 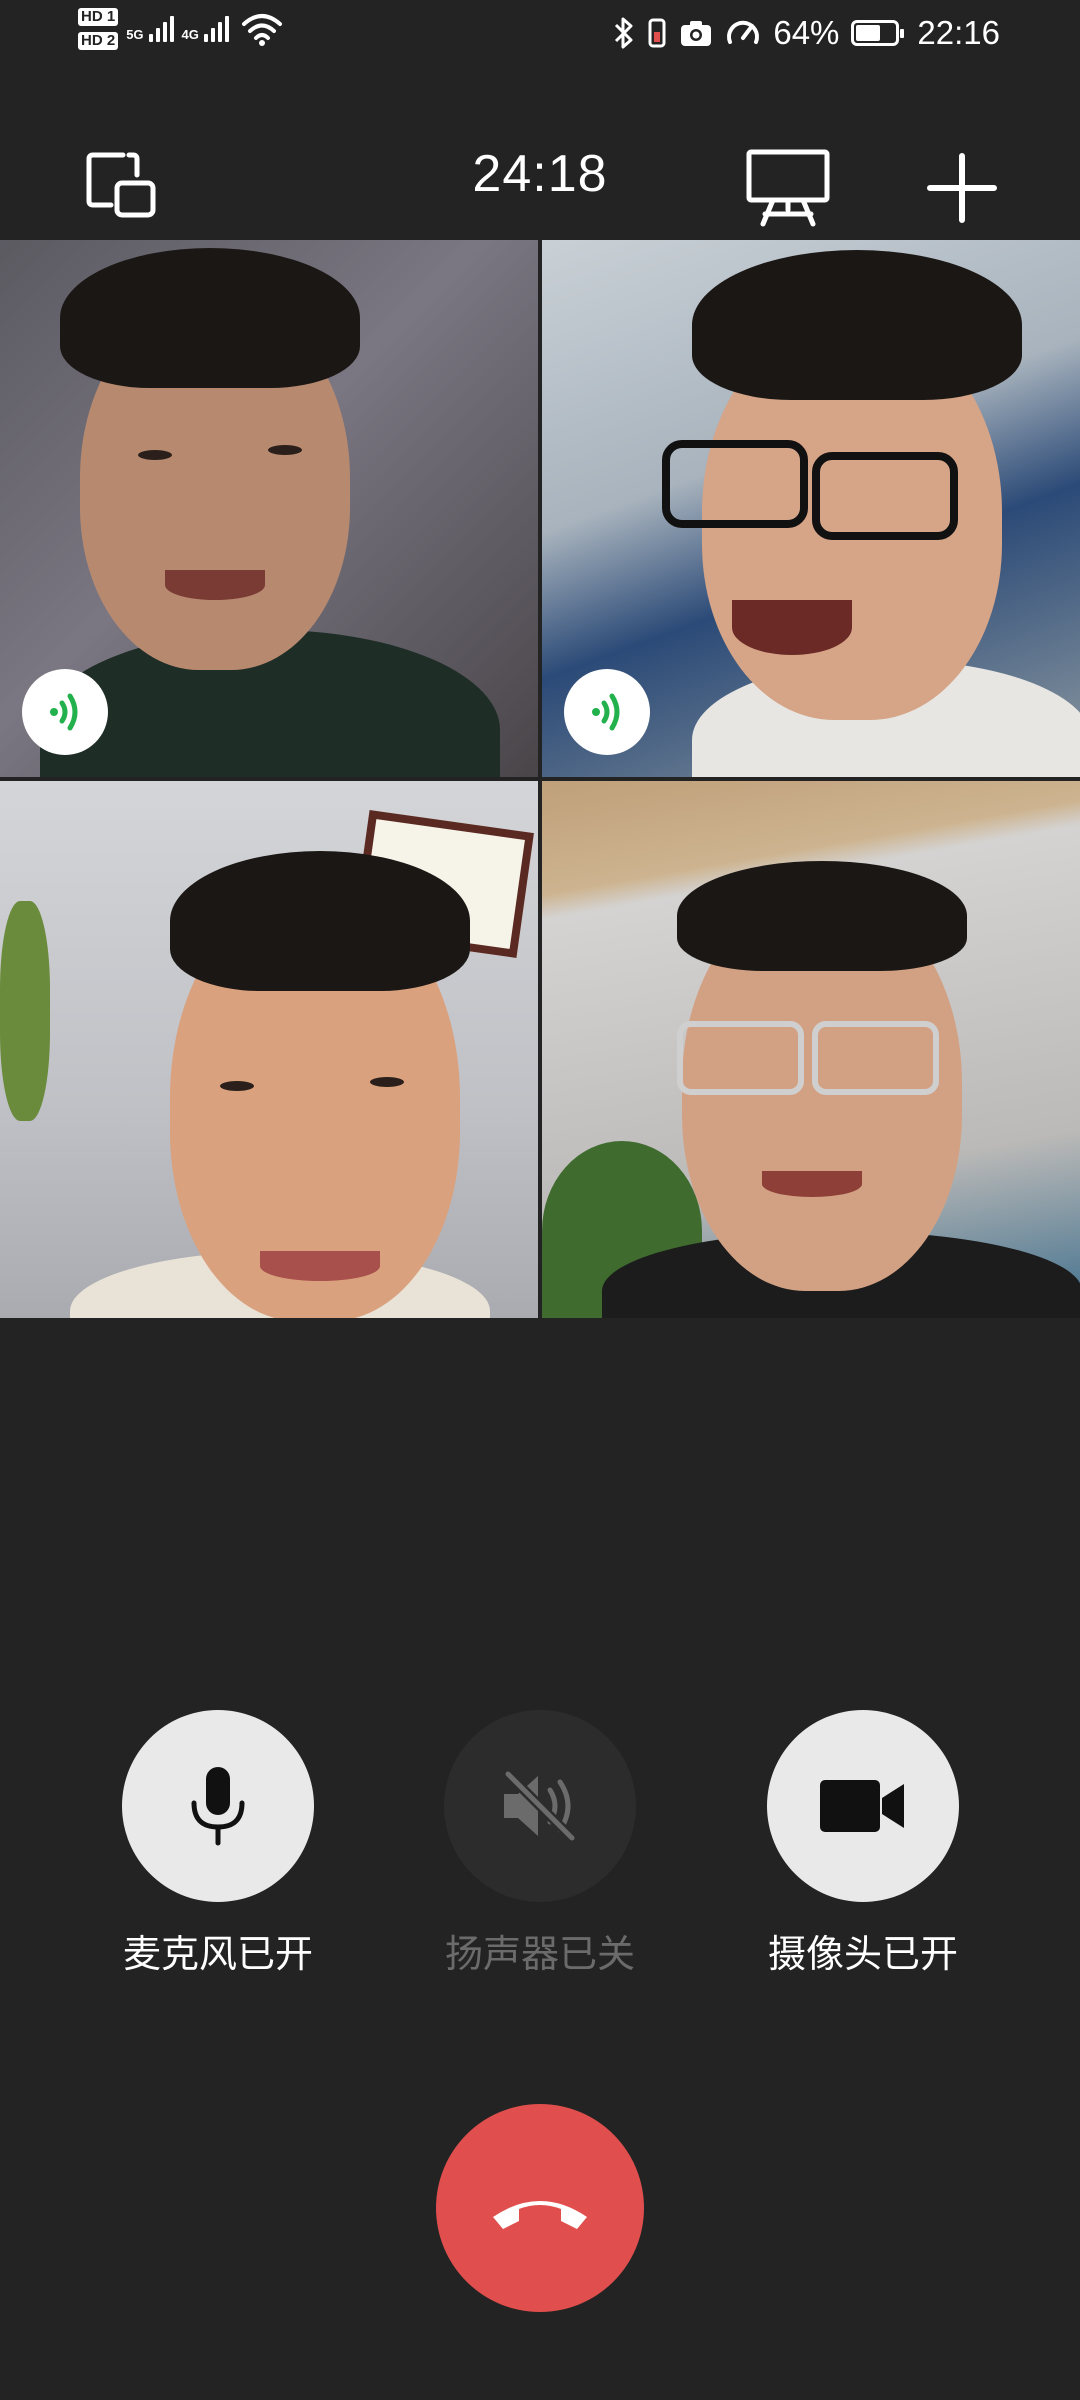 I want to click on call-controls: 麦克风已开 扬声器已关 摄像头已开, so click(x=540, y=1850).